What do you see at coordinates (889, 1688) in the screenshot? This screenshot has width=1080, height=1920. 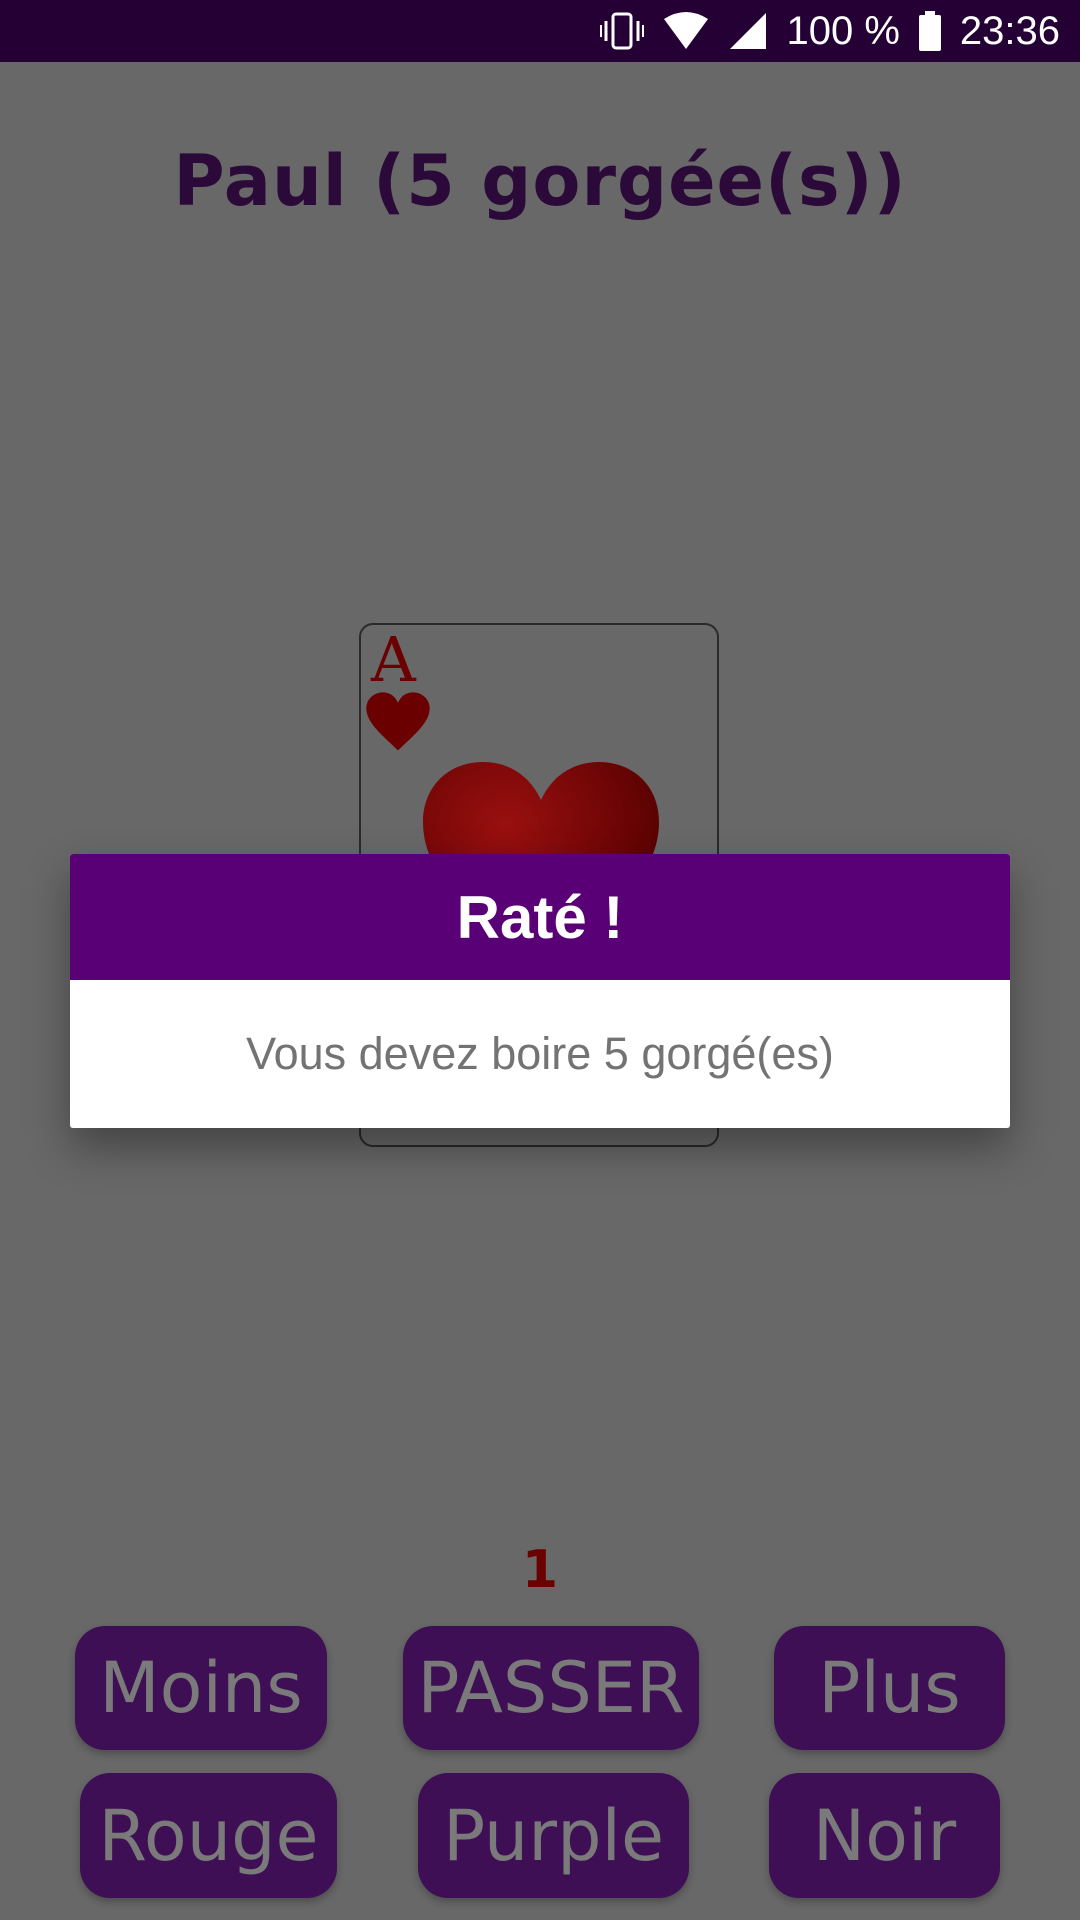 I see `plus-button: Plus` at bounding box center [889, 1688].